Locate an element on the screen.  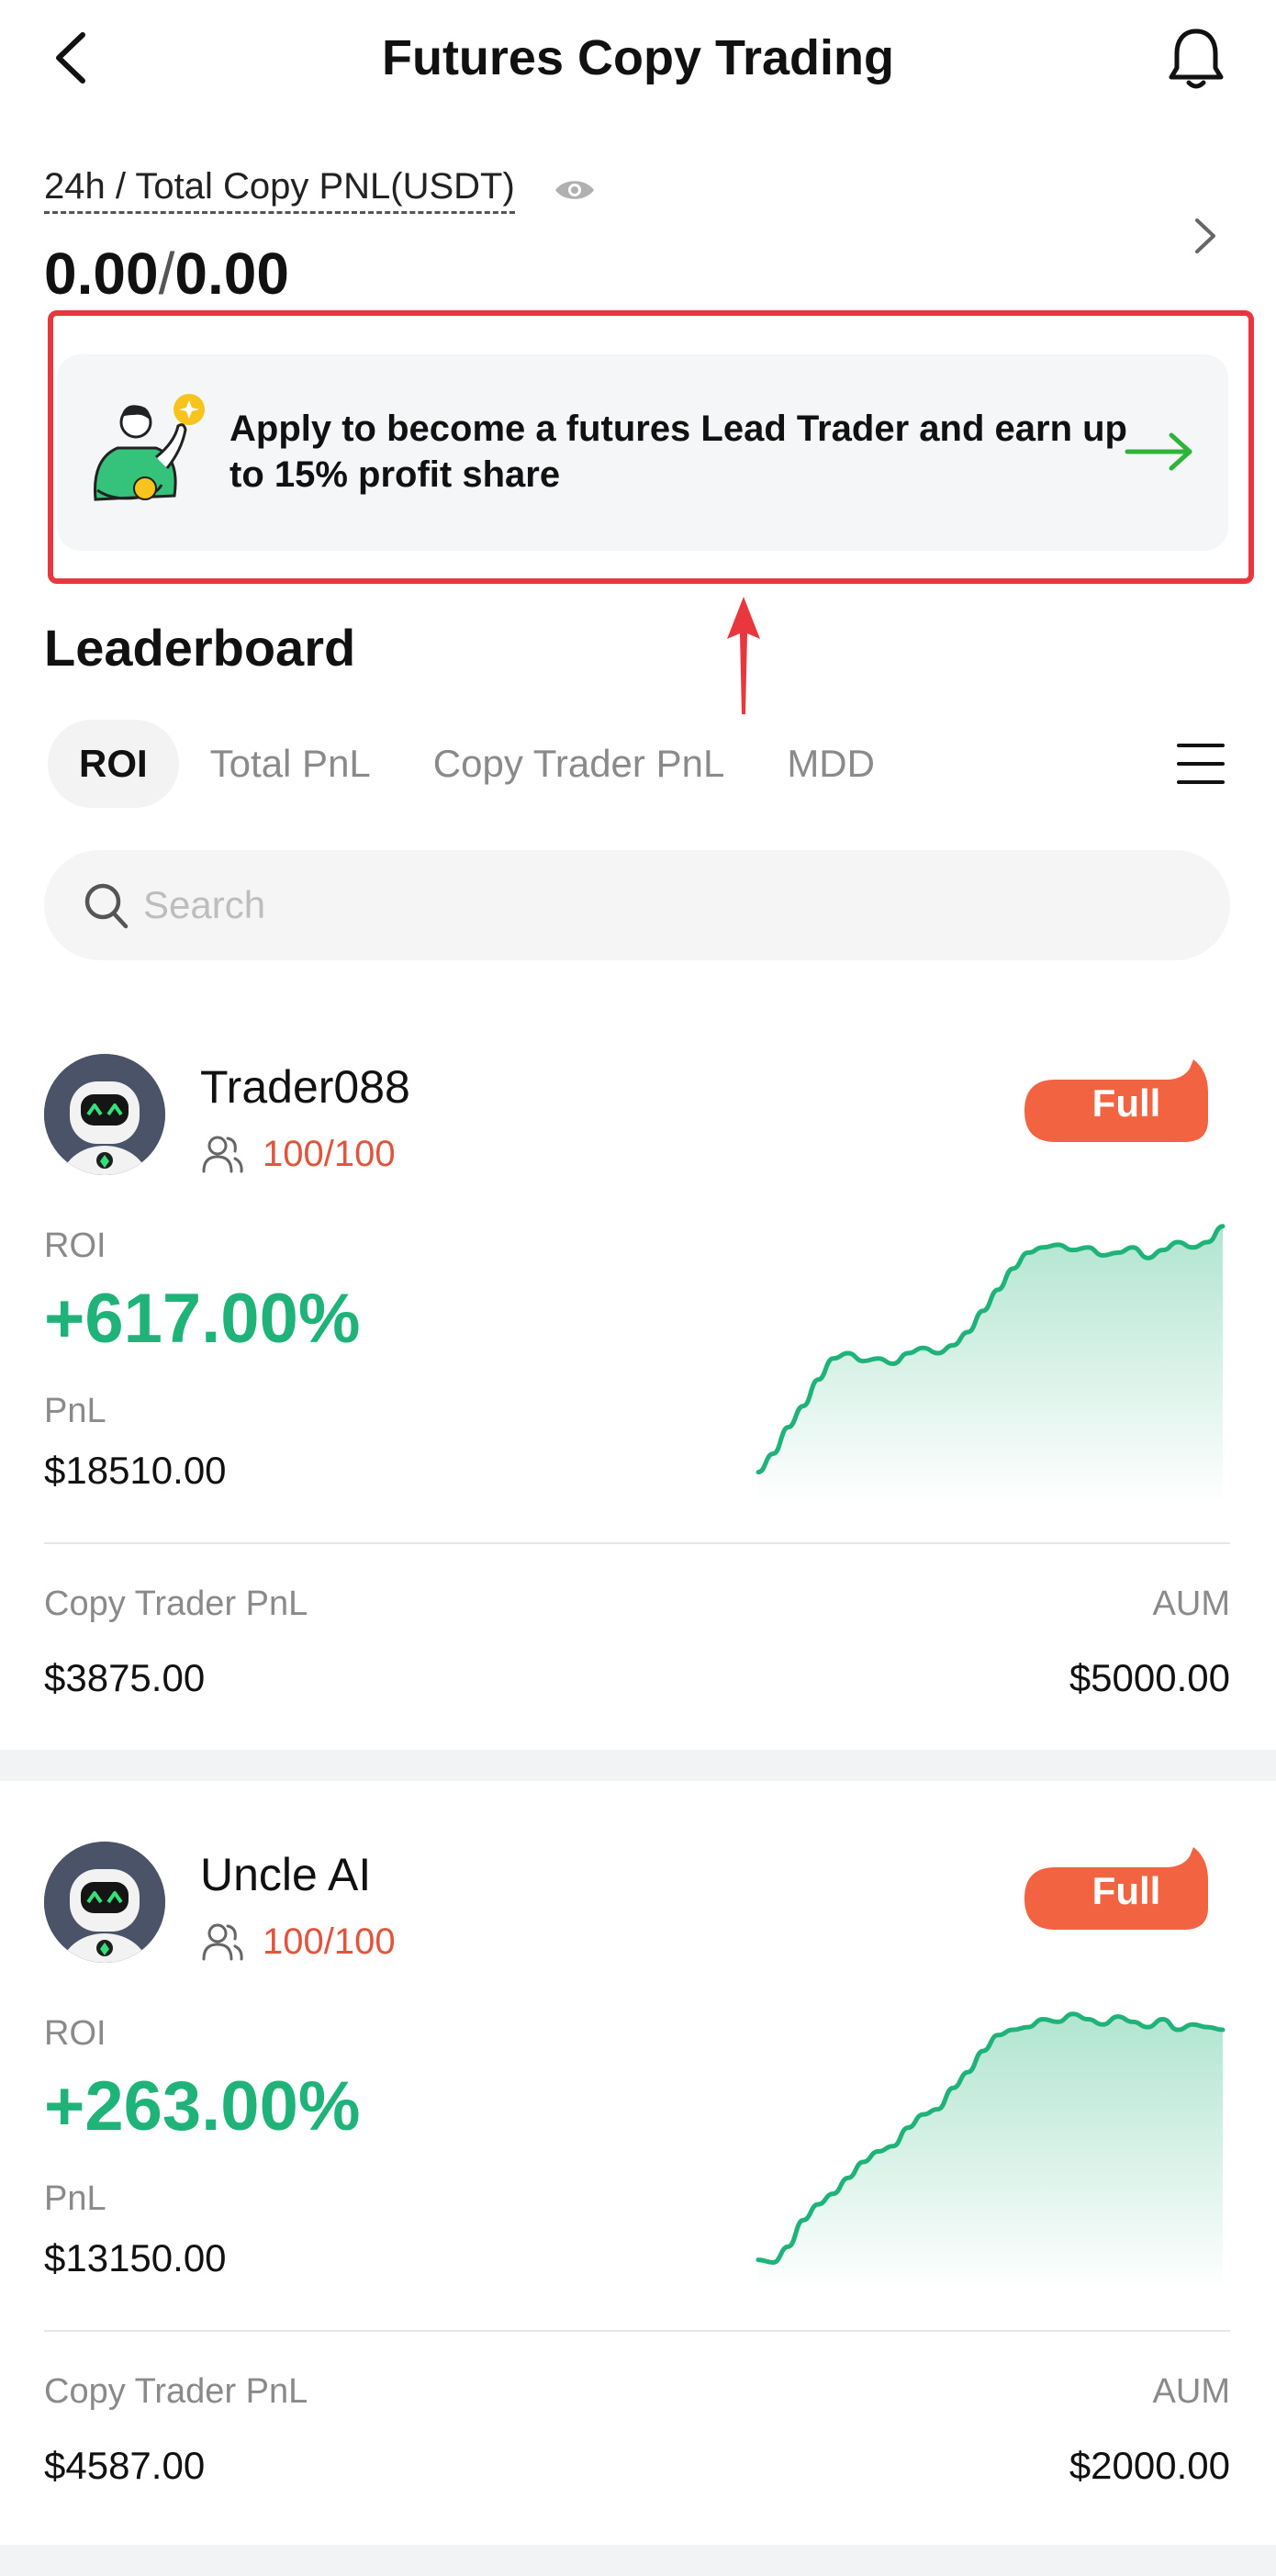
trader-name: Trader088 is located at coordinates (305, 1086).